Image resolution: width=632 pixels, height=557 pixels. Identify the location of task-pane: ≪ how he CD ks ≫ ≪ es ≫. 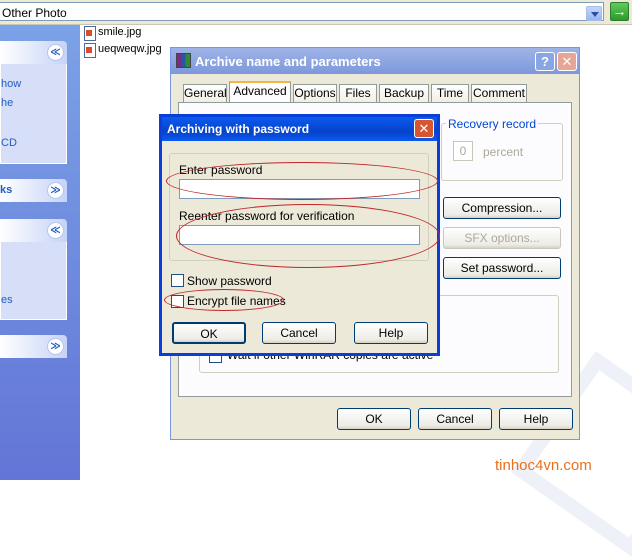
(40, 252).